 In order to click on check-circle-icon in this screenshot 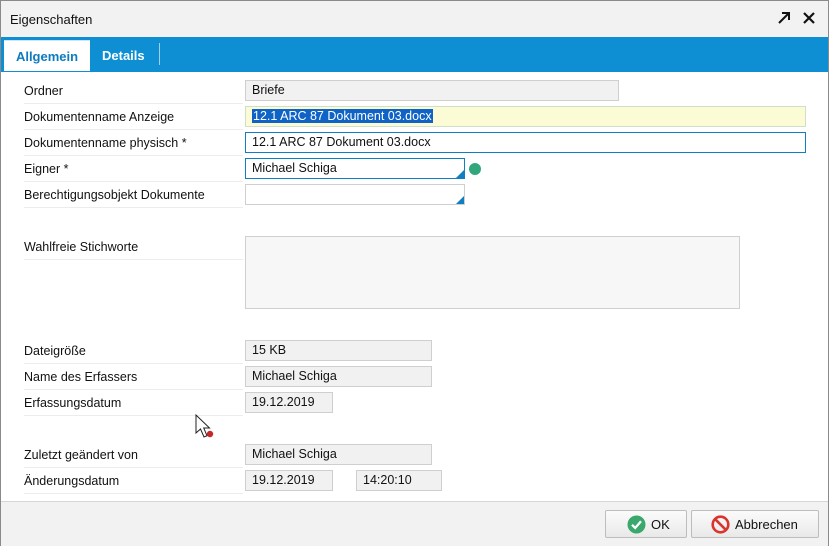, I will do `click(636, 526)`.